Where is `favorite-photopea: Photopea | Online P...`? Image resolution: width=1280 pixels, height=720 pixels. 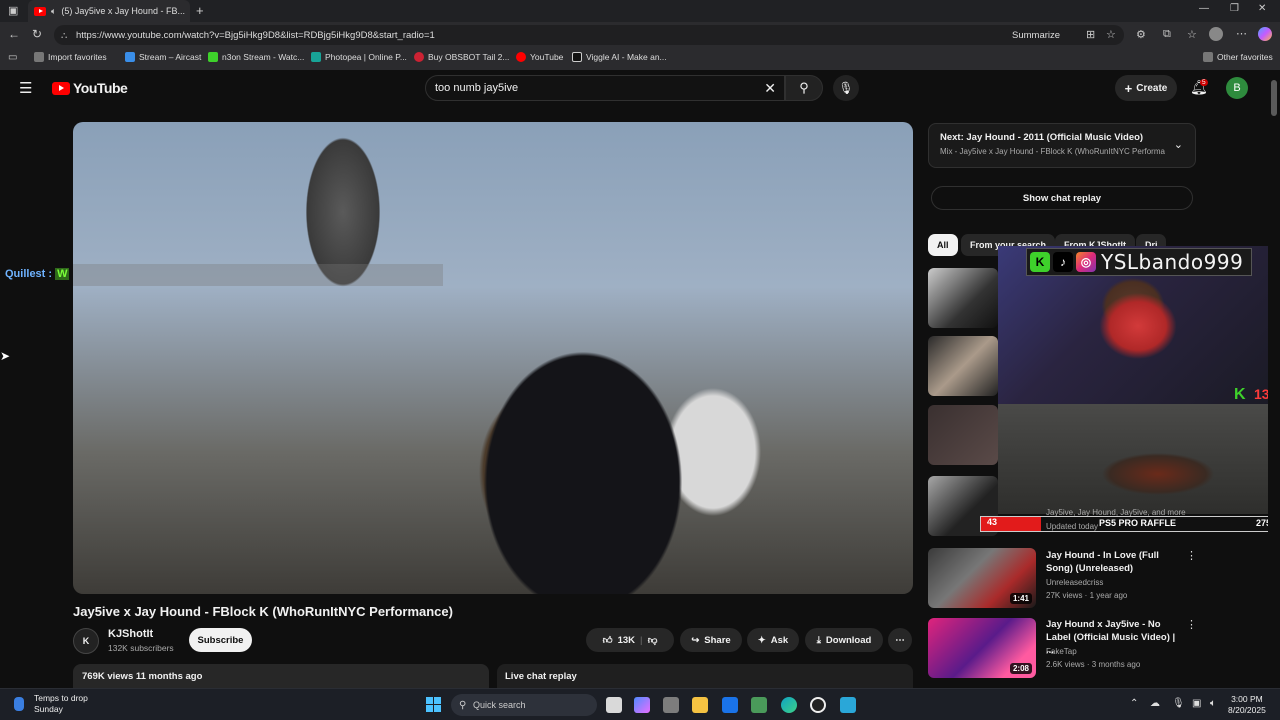 favorite-photopea: Photopea | Online P... is located at coordinates (359, 57).